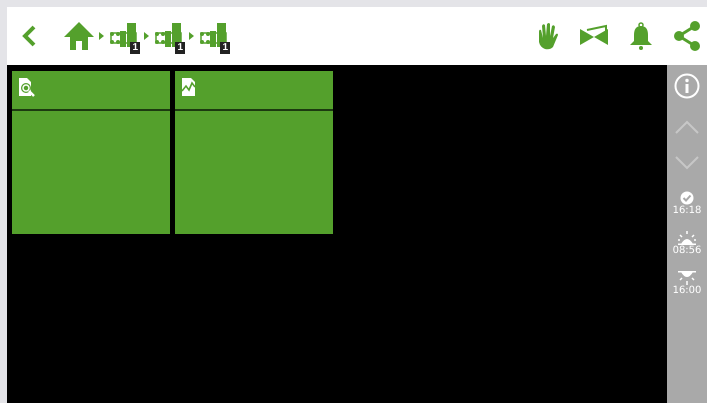 The width and height of the screenshot is (707, 403). I want to click on share-button, so click(687, 36).